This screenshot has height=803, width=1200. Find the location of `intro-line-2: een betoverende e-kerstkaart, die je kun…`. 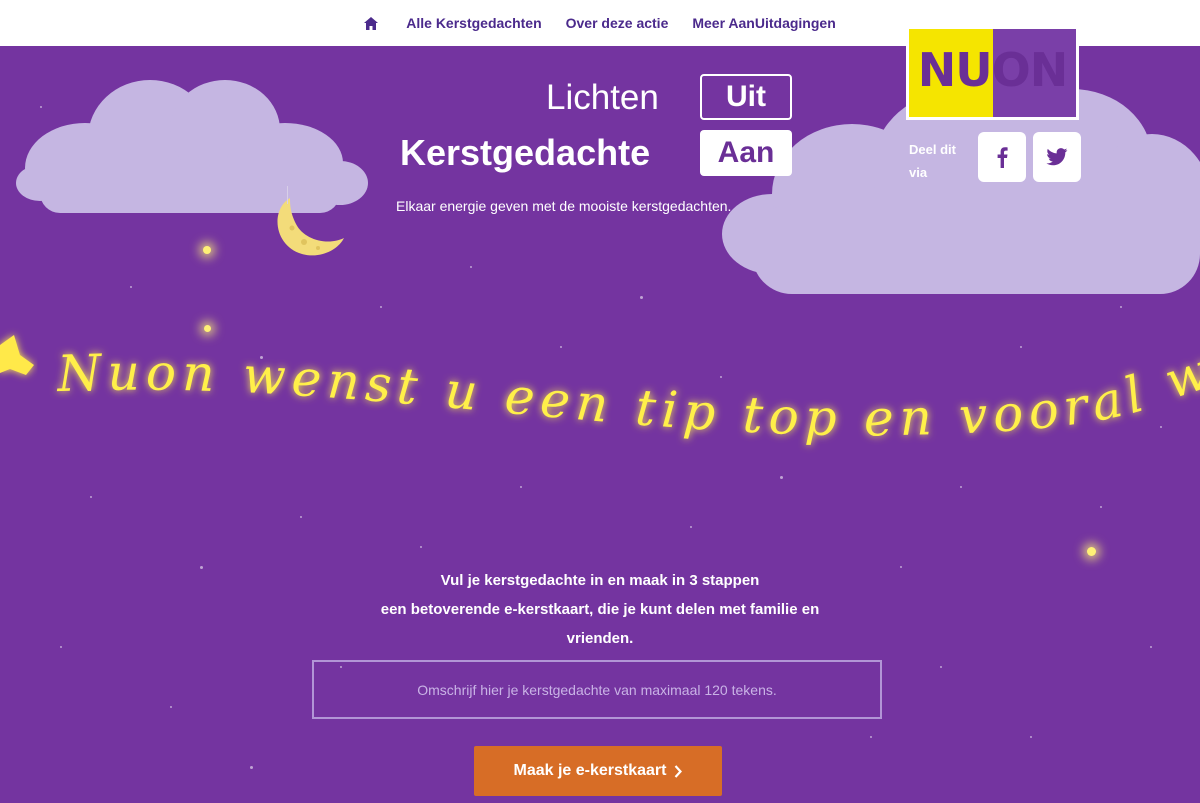

intro-line-2: een betoverende e-kerstkaart, die je kun… is located at coordinates (600, 609).